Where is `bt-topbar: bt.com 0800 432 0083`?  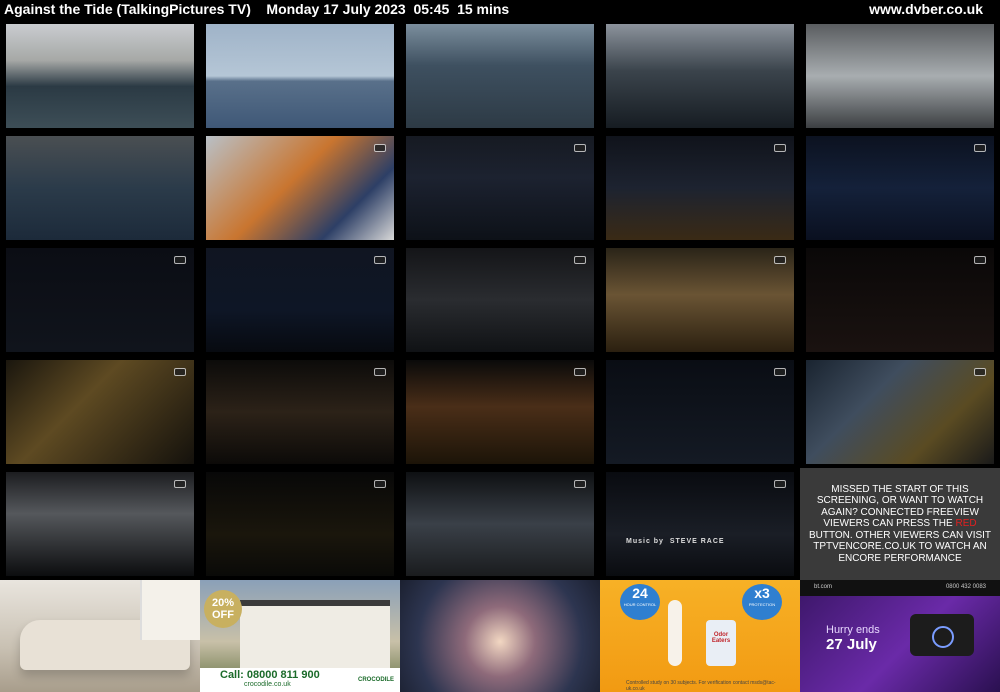
bt-topbar: bt.com 0800 432 0083 is located at coordinates (900, 588).